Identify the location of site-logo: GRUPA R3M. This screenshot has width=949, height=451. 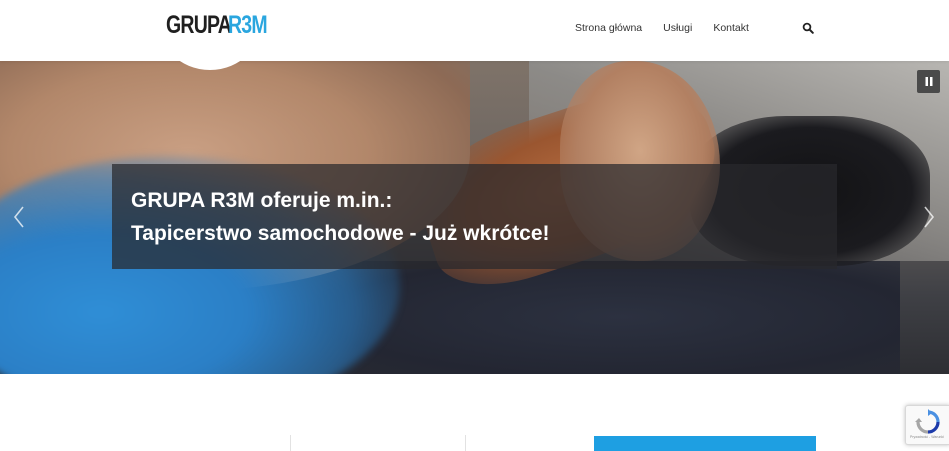
(222, 25).